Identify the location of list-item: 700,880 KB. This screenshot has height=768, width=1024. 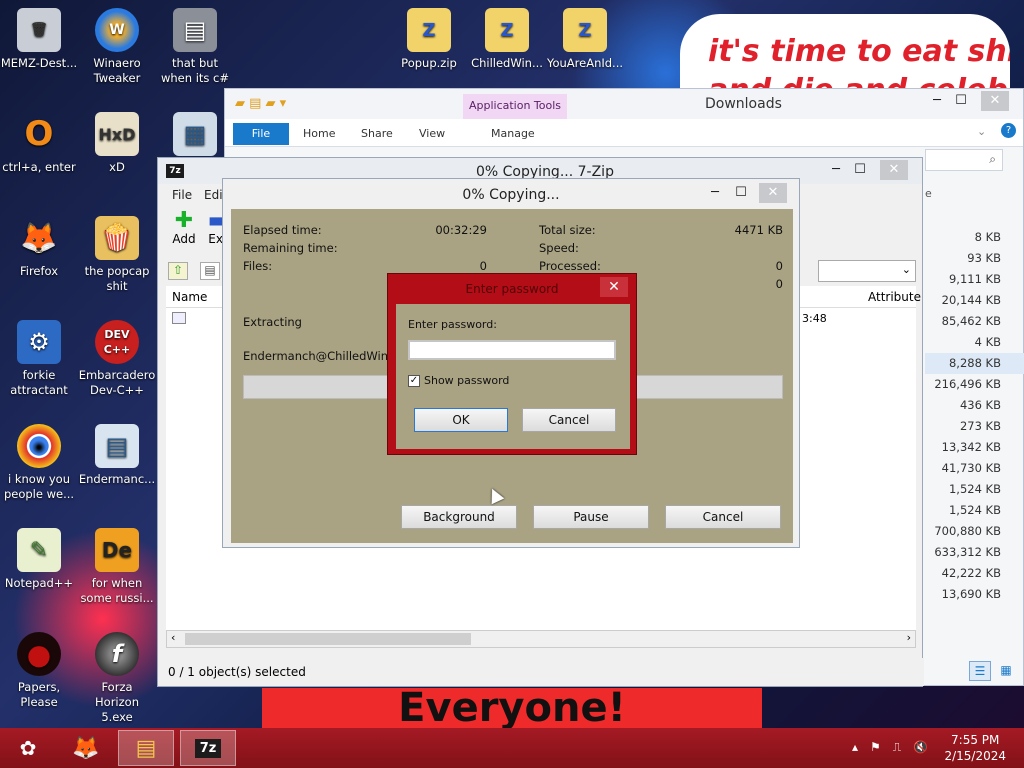
(974, 531).